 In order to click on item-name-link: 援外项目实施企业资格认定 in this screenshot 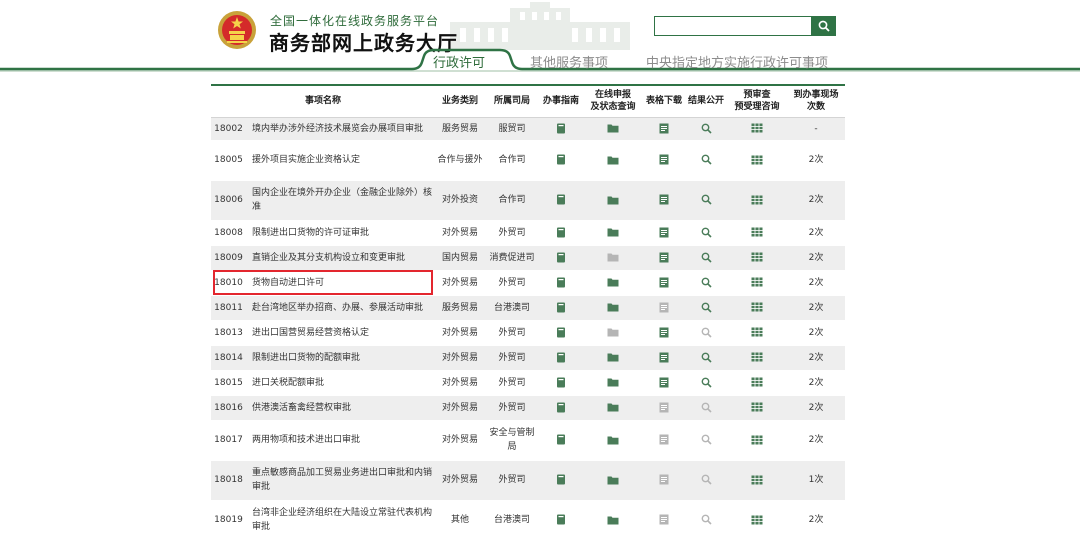, I will do `click(341, 160)`.